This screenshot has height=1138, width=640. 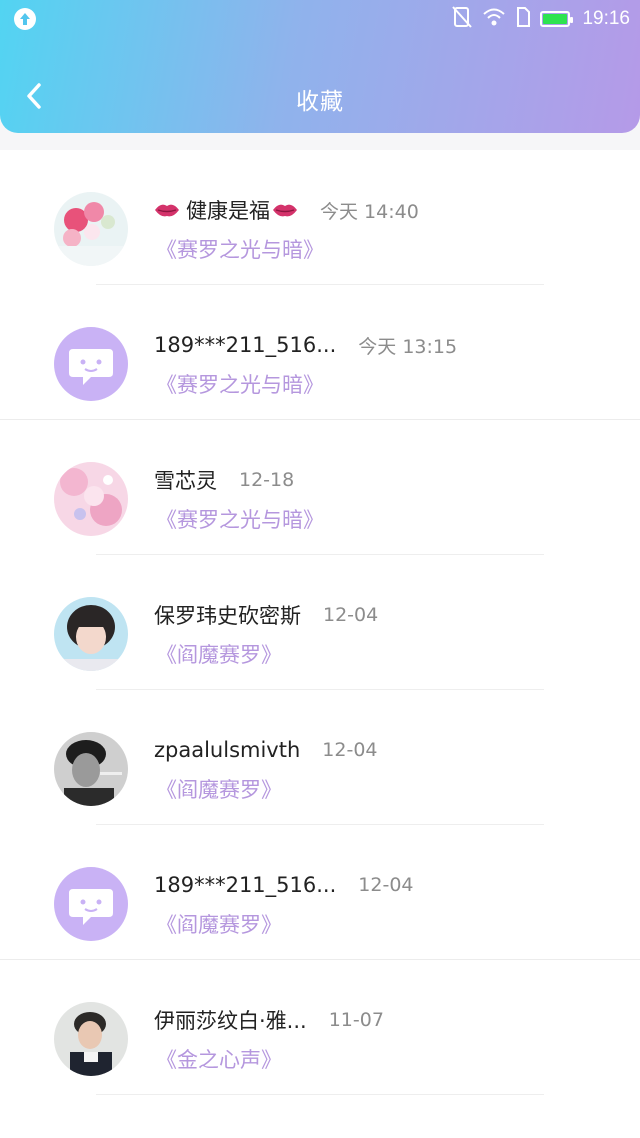 What do you see at coordinates (320, 19) in the screenshot?
I see `status-bar: 19:16` at bounding box center [320, 19].